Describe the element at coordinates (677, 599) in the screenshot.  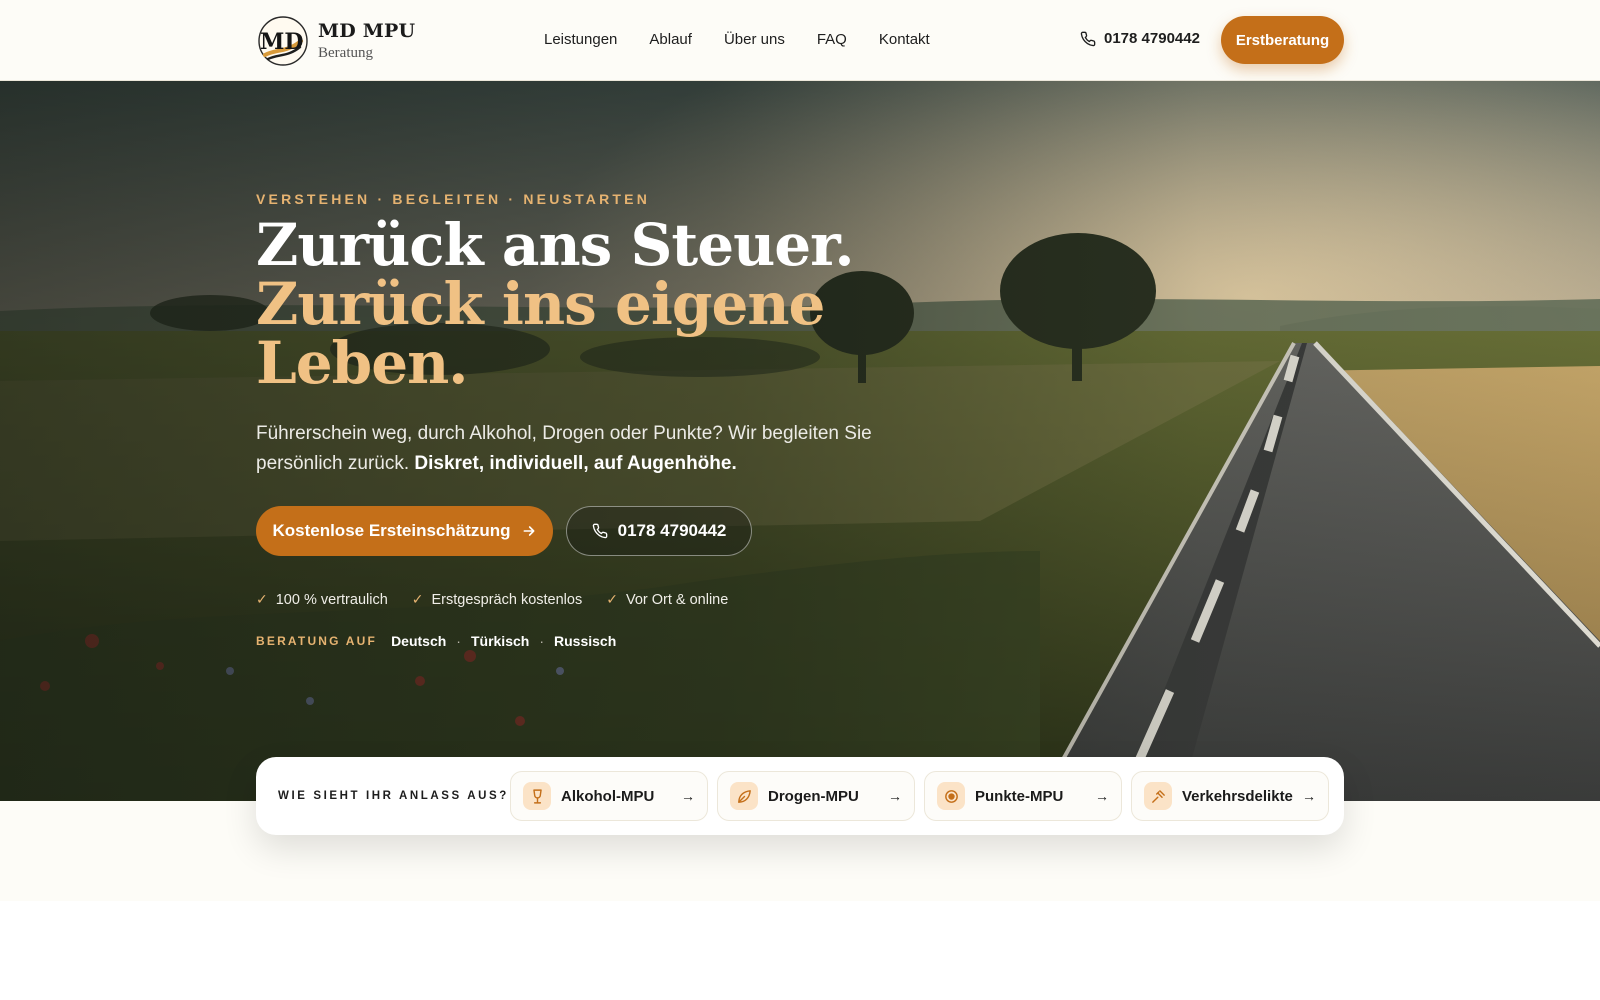
I see `check-label: Vor Ort & online` at that location.